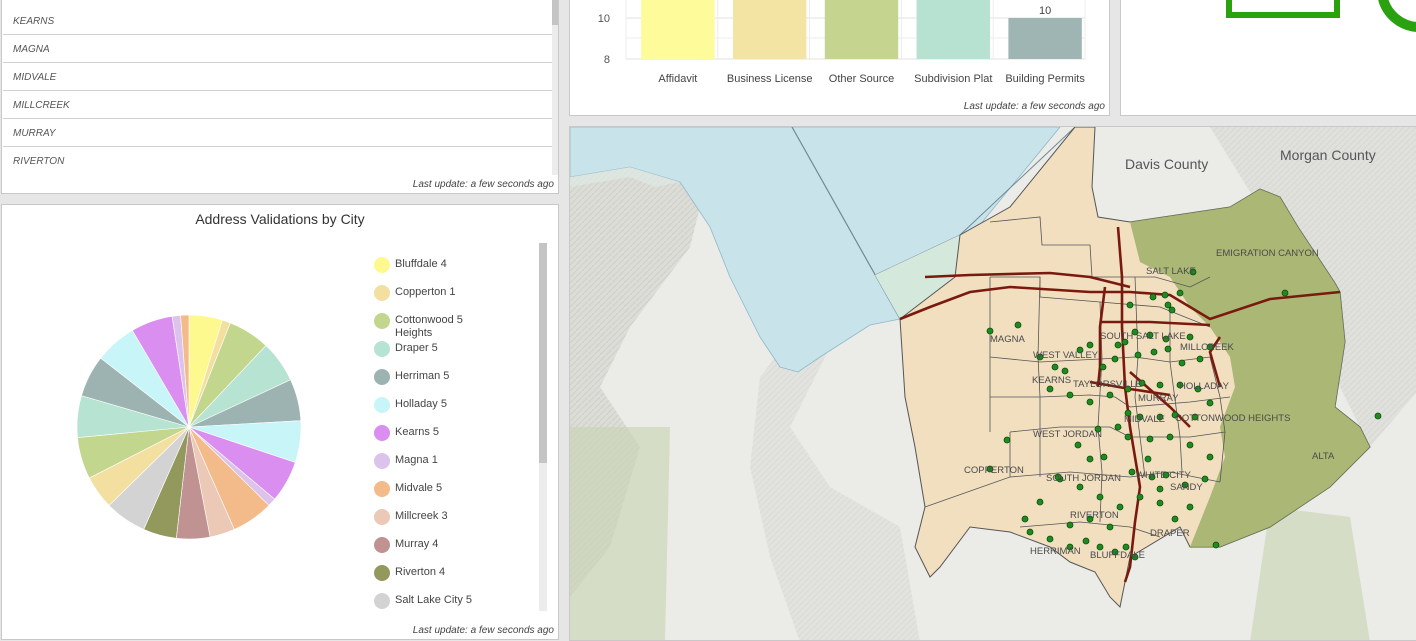  What do you see at coordinates (1045, 11) in the screenshot?
I see `bar-data-label: 10` at bounding box center [1045, 11].